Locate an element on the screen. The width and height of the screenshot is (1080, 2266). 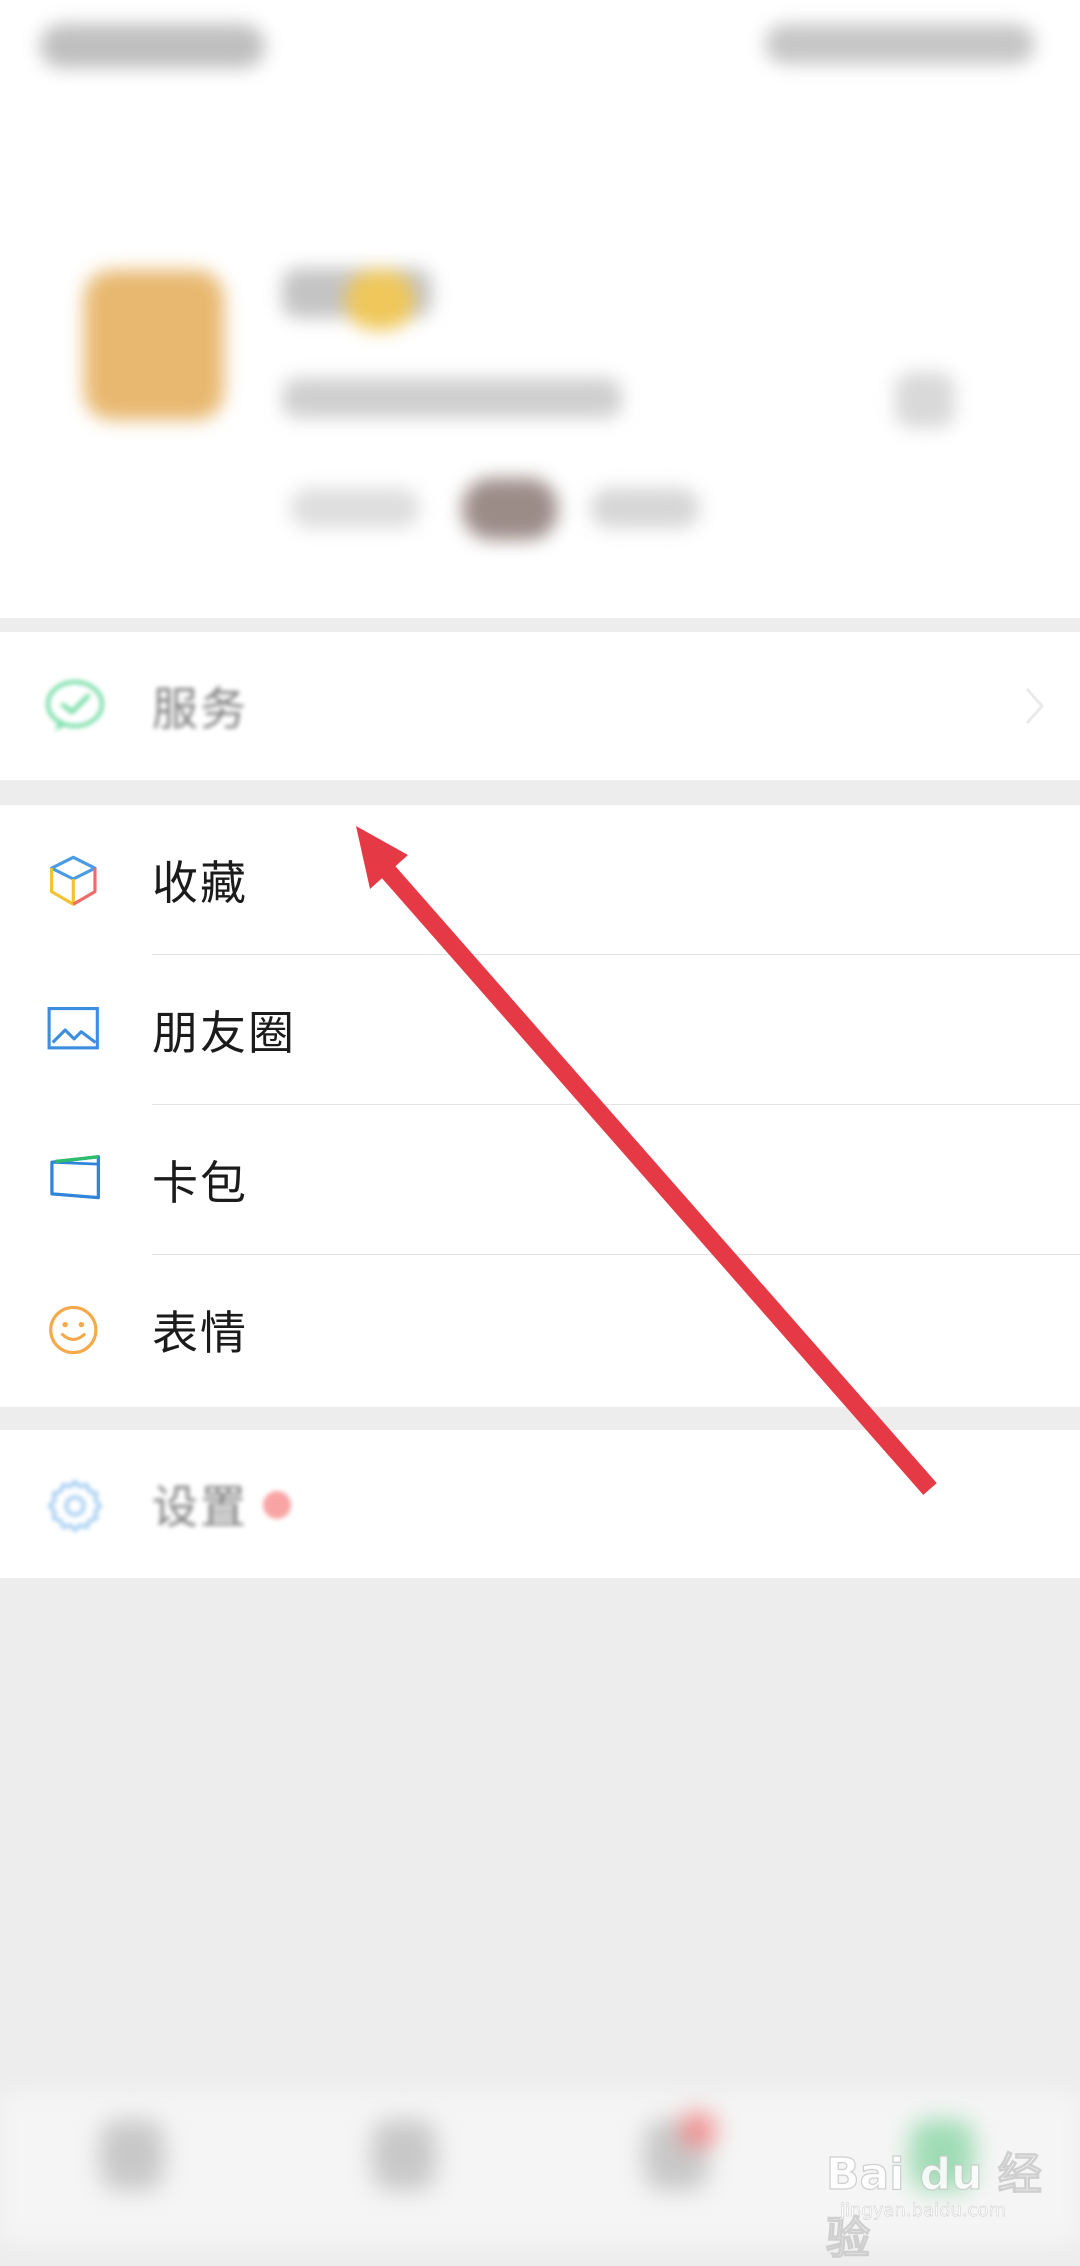
qr-code-icon is located at coordinates (925, 400).